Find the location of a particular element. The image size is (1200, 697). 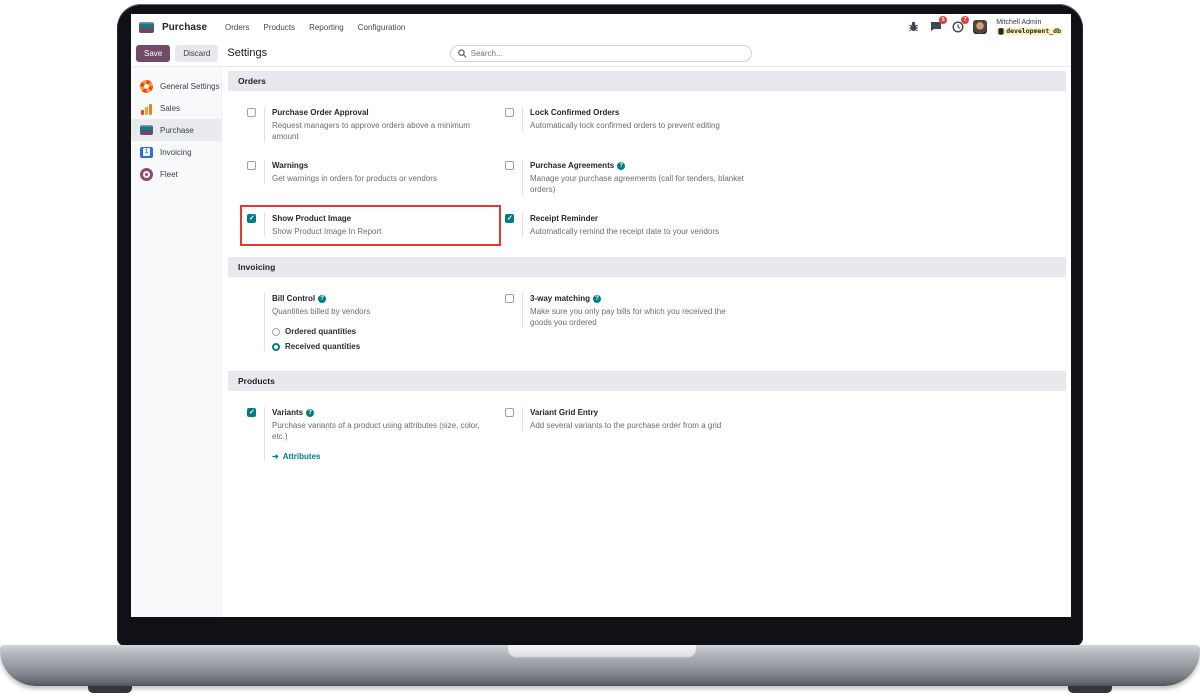

section-header-orders: Orders is located at coordinates (647, 81).